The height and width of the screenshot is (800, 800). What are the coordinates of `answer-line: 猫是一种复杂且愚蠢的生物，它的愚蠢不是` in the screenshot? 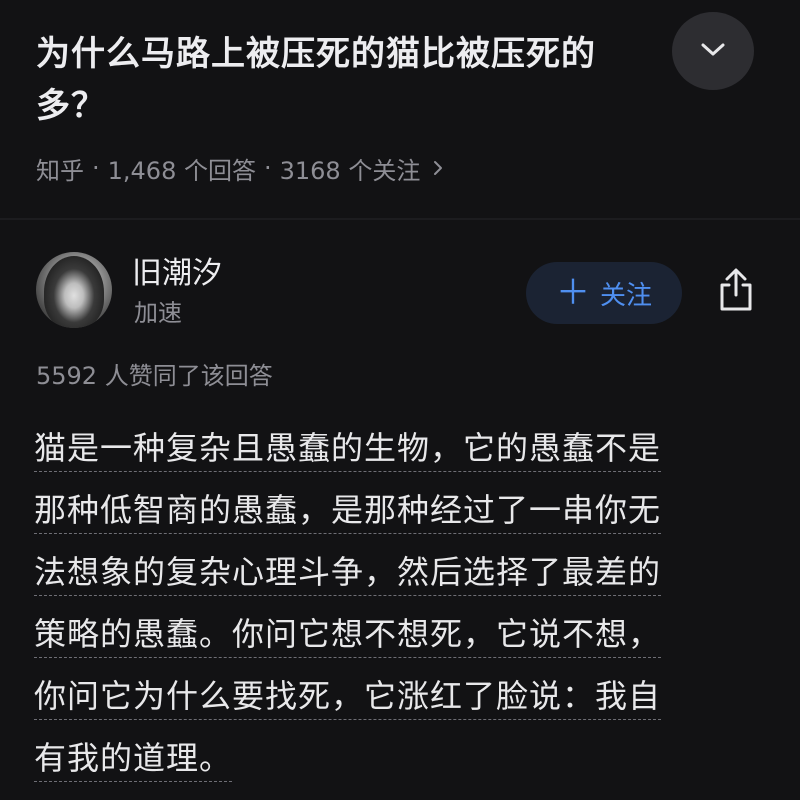 It's located at (392, 449).